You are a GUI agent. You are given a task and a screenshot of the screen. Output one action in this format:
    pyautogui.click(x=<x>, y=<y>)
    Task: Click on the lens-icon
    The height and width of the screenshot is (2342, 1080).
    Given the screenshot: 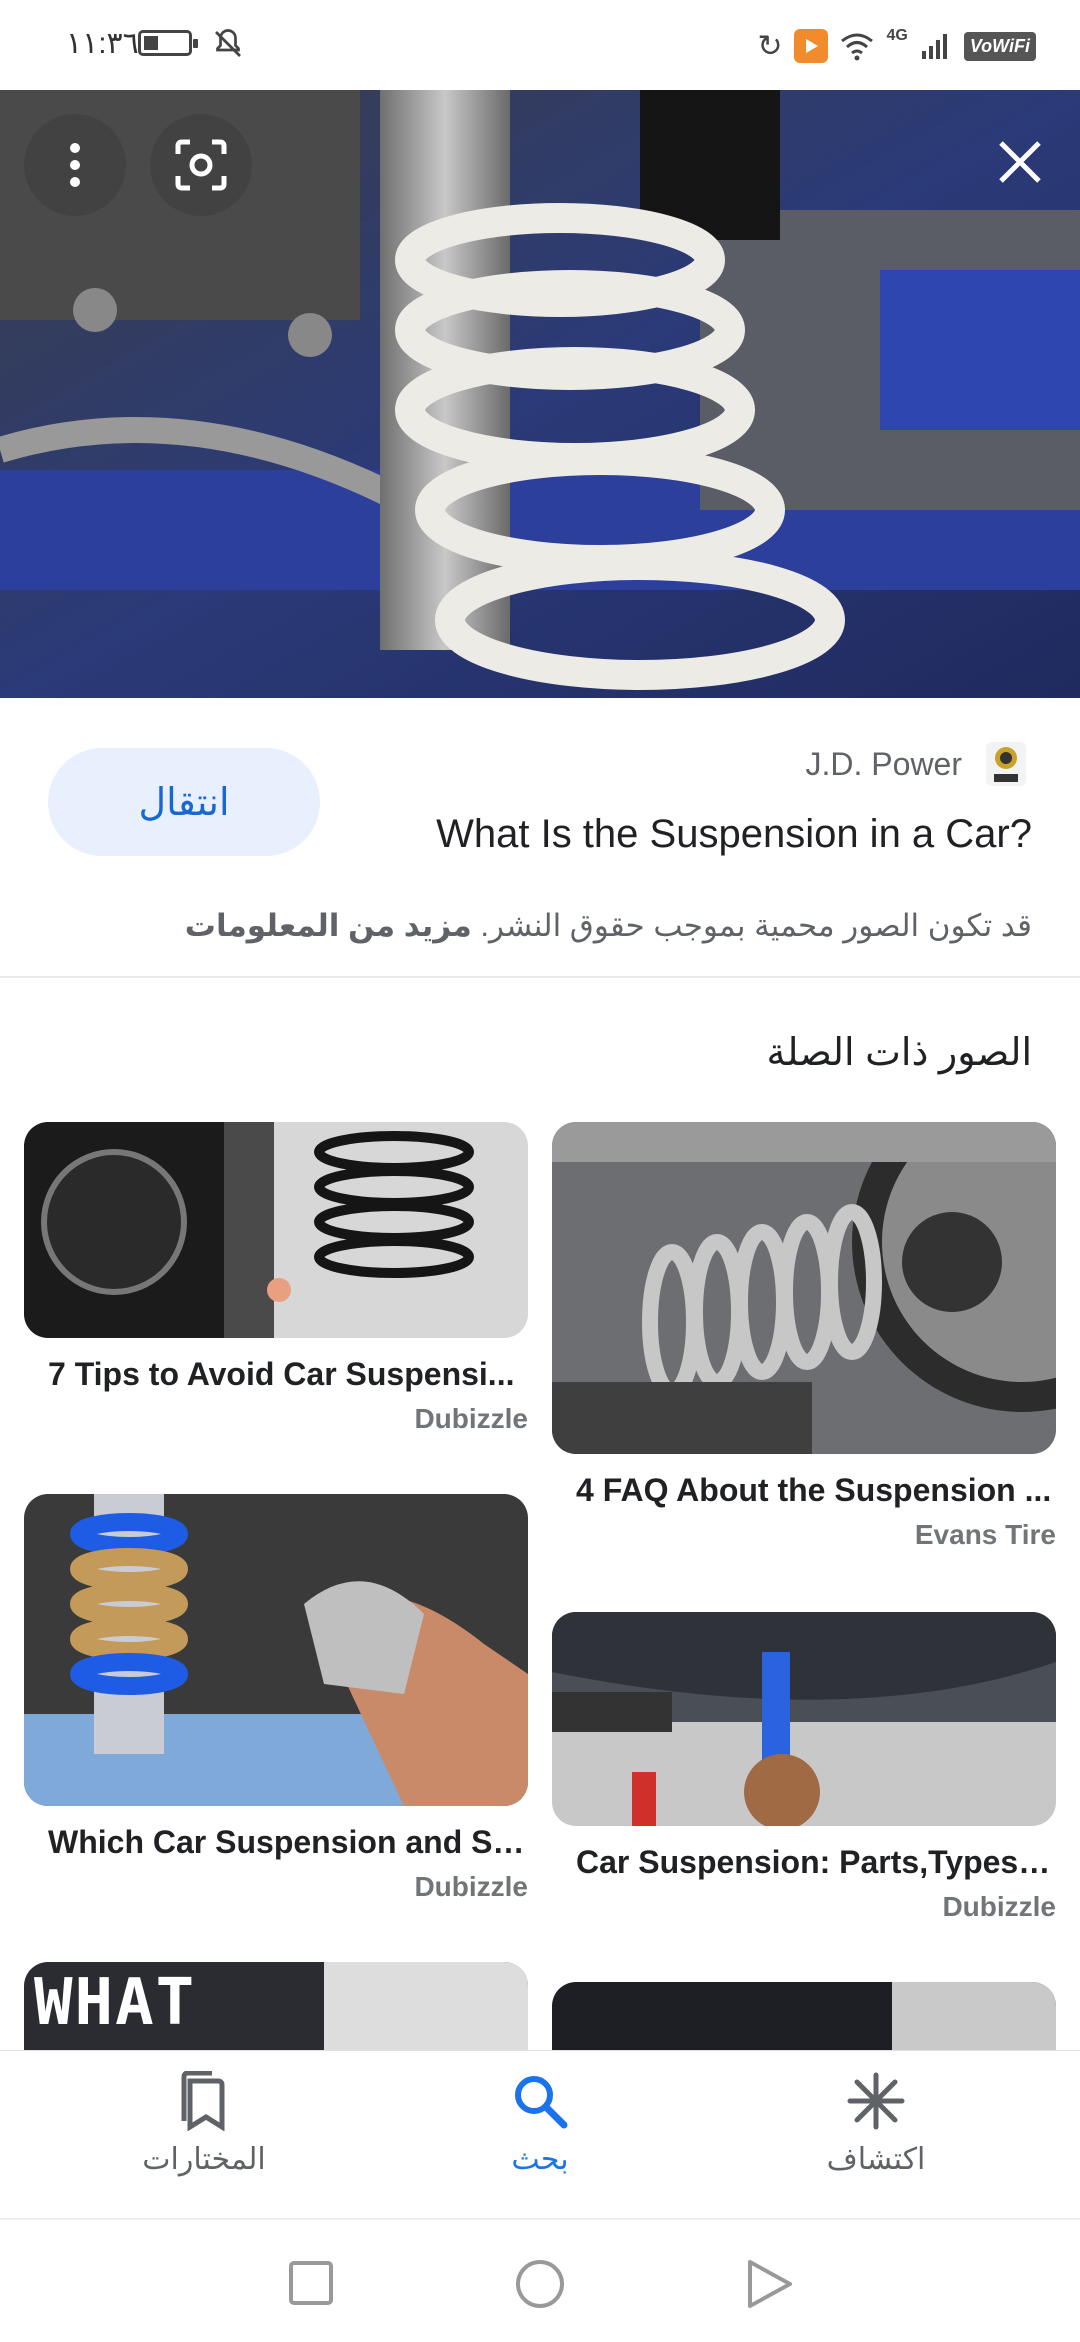 What is the action you would take?
    pyautogui.click(x=201, y=165)
    